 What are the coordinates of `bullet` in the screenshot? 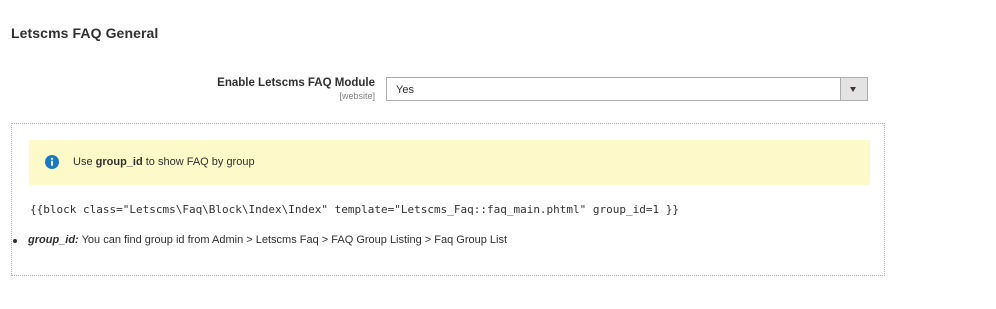 It's located at (15, 241).